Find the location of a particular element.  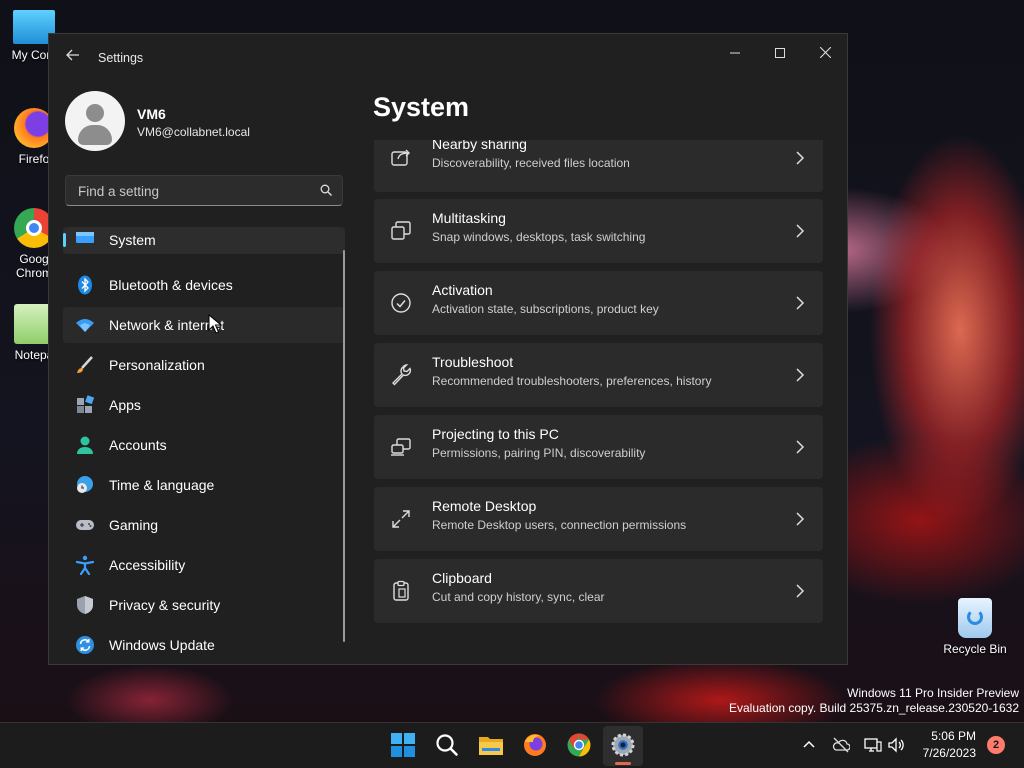

sidebar-scrollbar is located at coordinates (344, 446).